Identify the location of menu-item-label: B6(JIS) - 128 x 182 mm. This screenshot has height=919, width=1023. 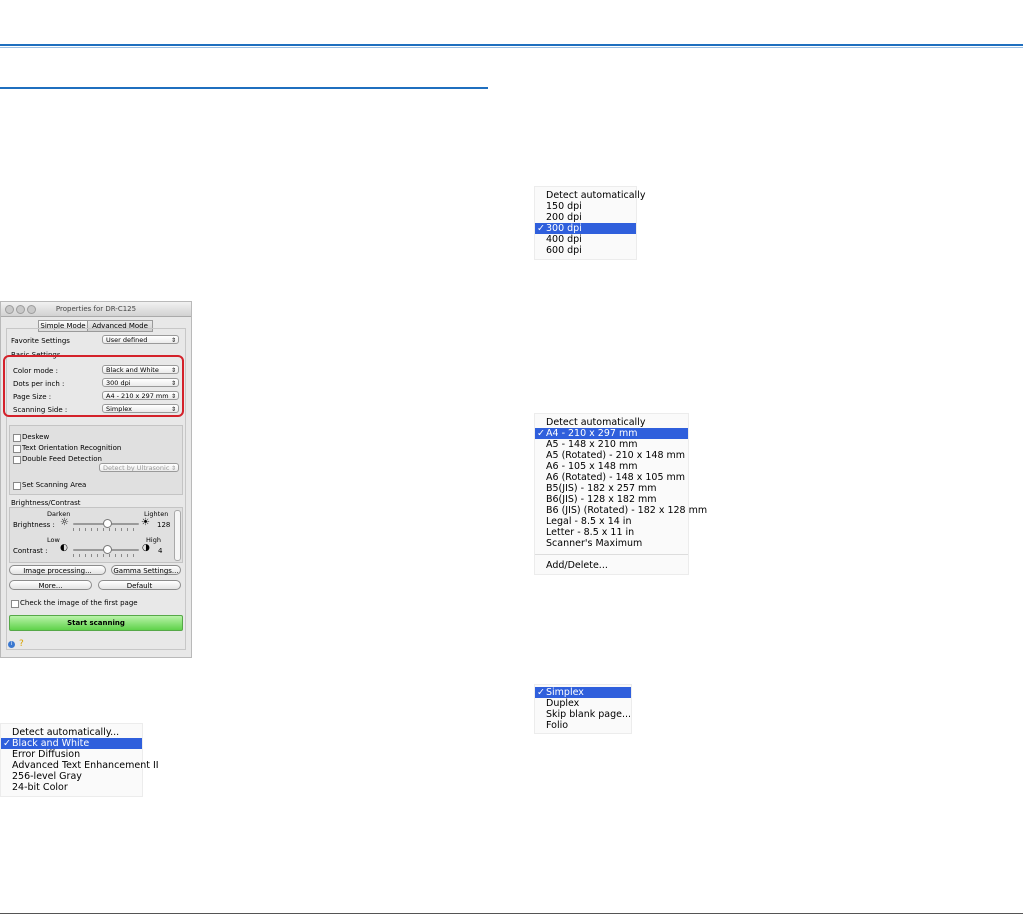
(601, 499).